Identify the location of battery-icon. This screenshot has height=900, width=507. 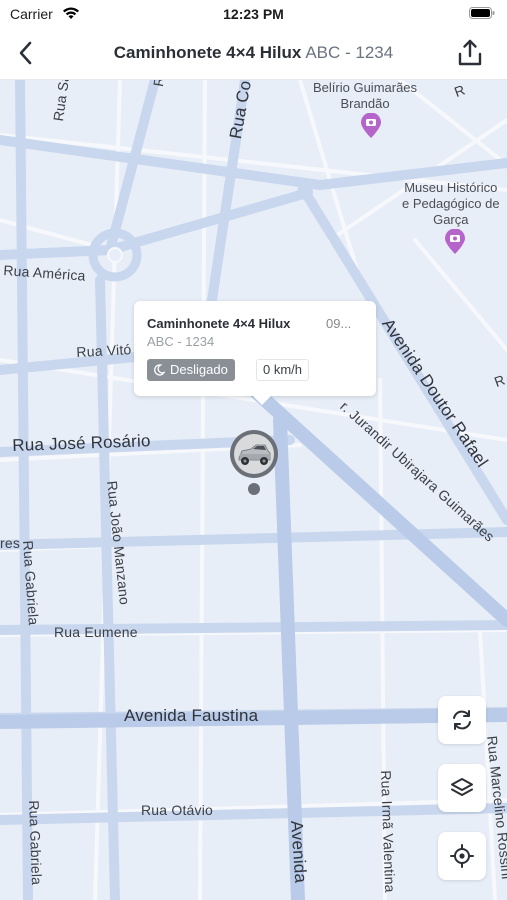
(482, 13).